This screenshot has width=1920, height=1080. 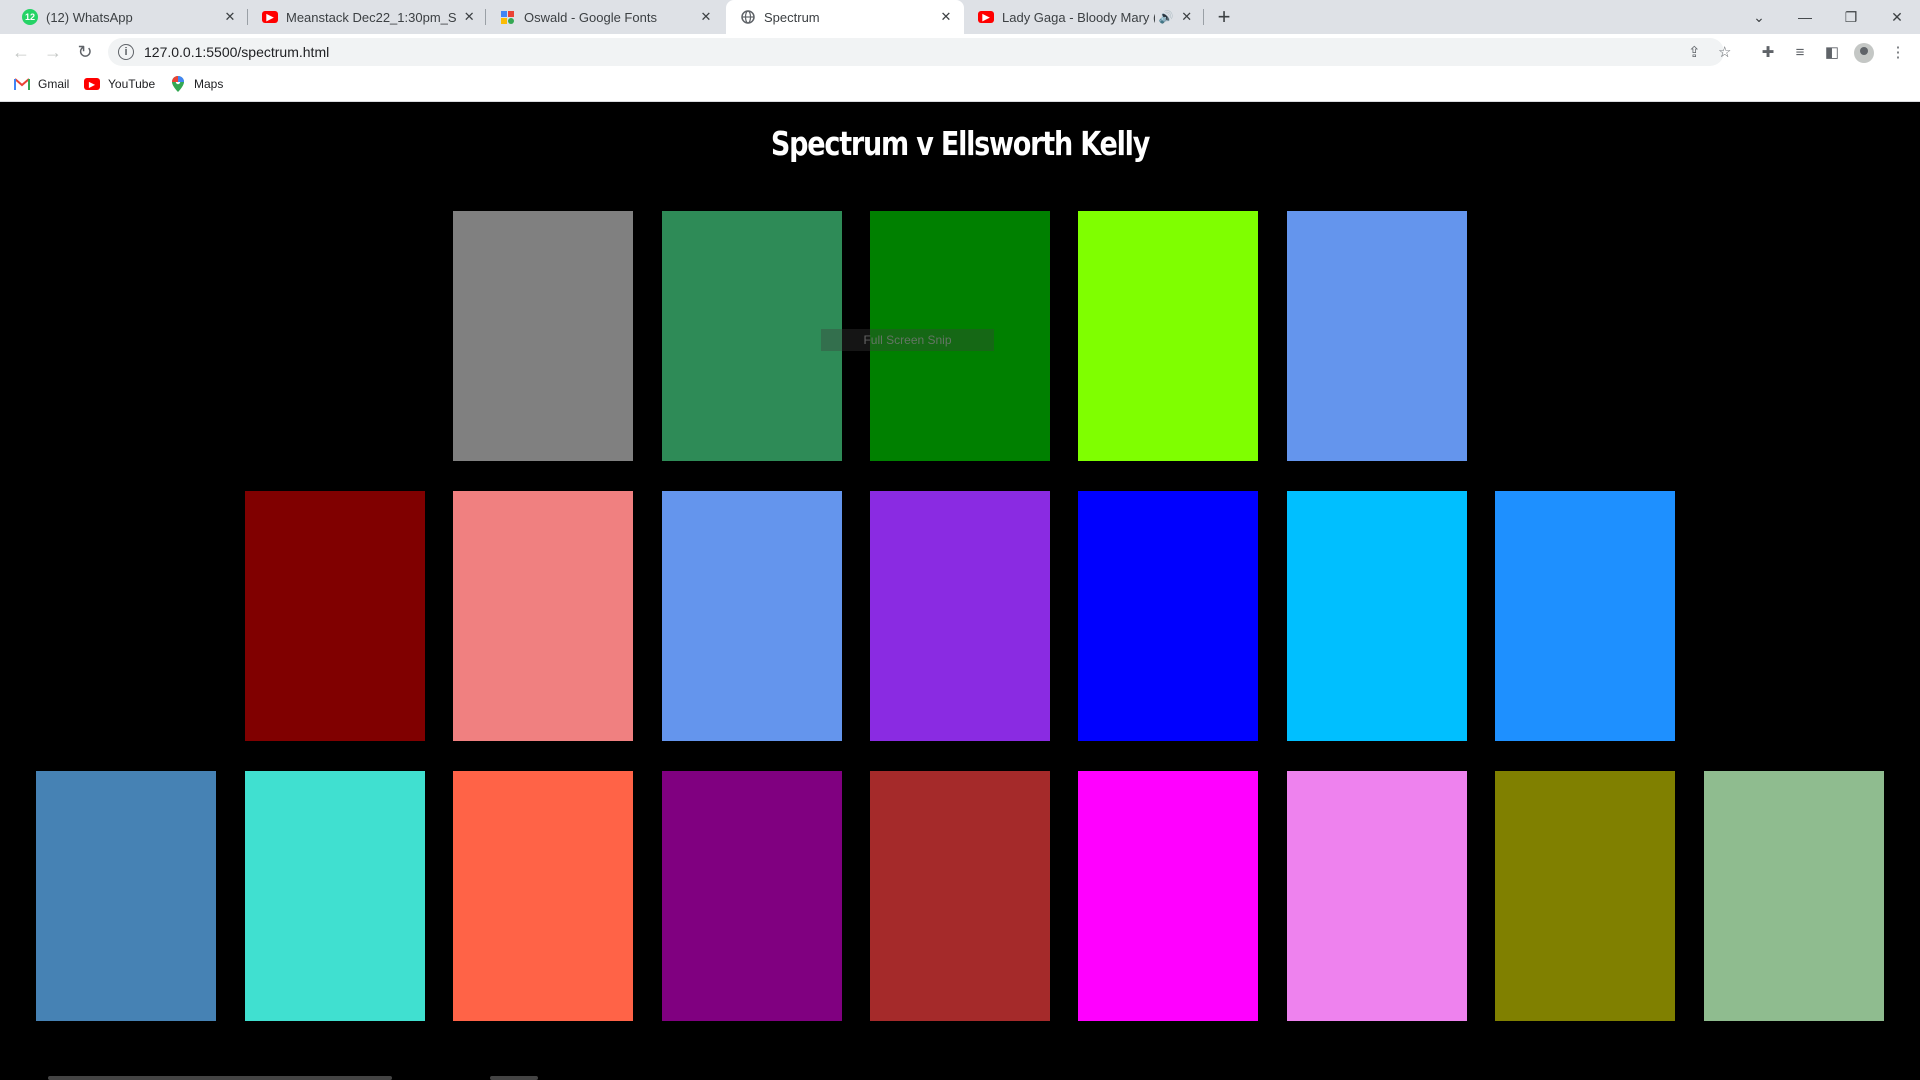 What do you see at coordinates (209, 84) in the screenshot?
I see `bookmark-label: Maps` at bounding box center [209, 84].